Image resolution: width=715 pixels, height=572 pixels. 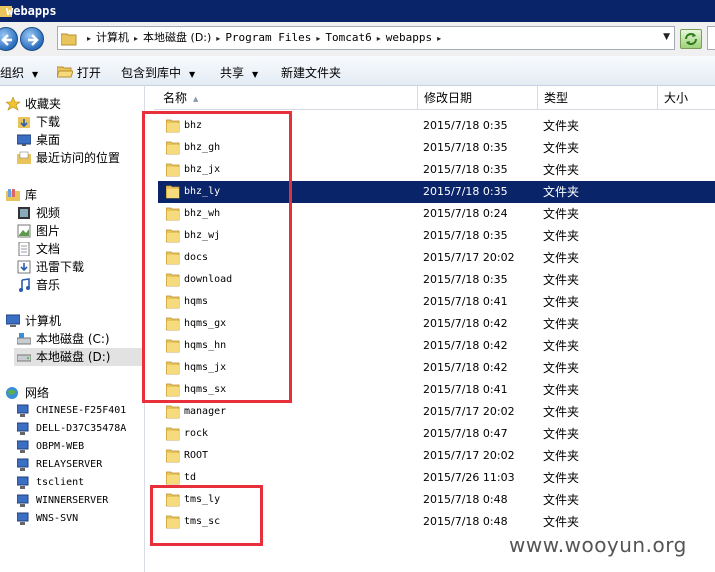 I want to click on title-bar: webapps, so click(x=357, y=11).